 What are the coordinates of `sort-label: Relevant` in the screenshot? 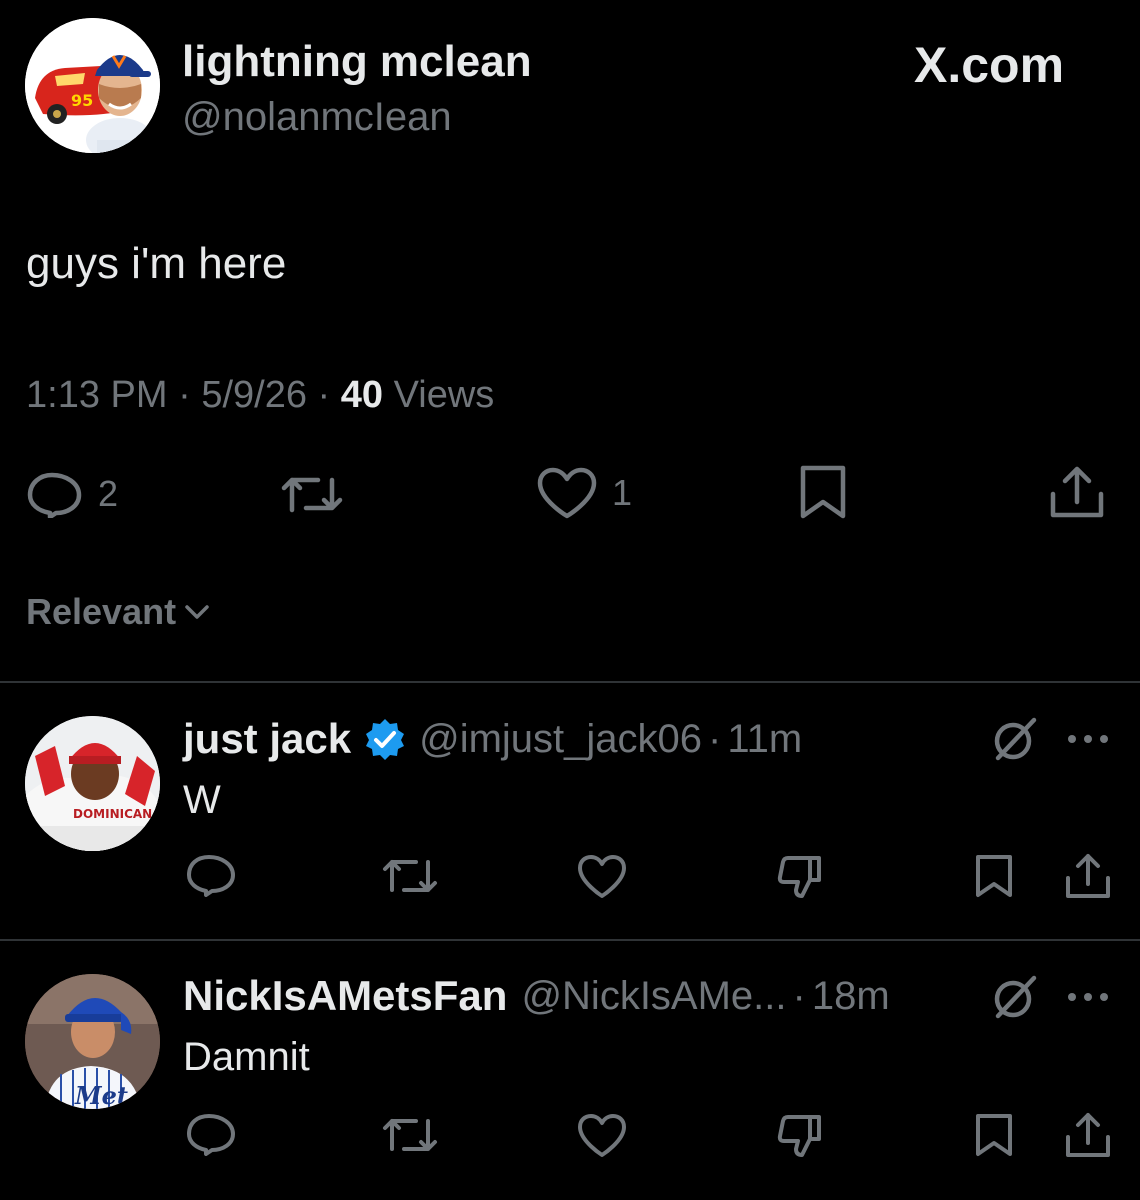 It's located at (101, 611).